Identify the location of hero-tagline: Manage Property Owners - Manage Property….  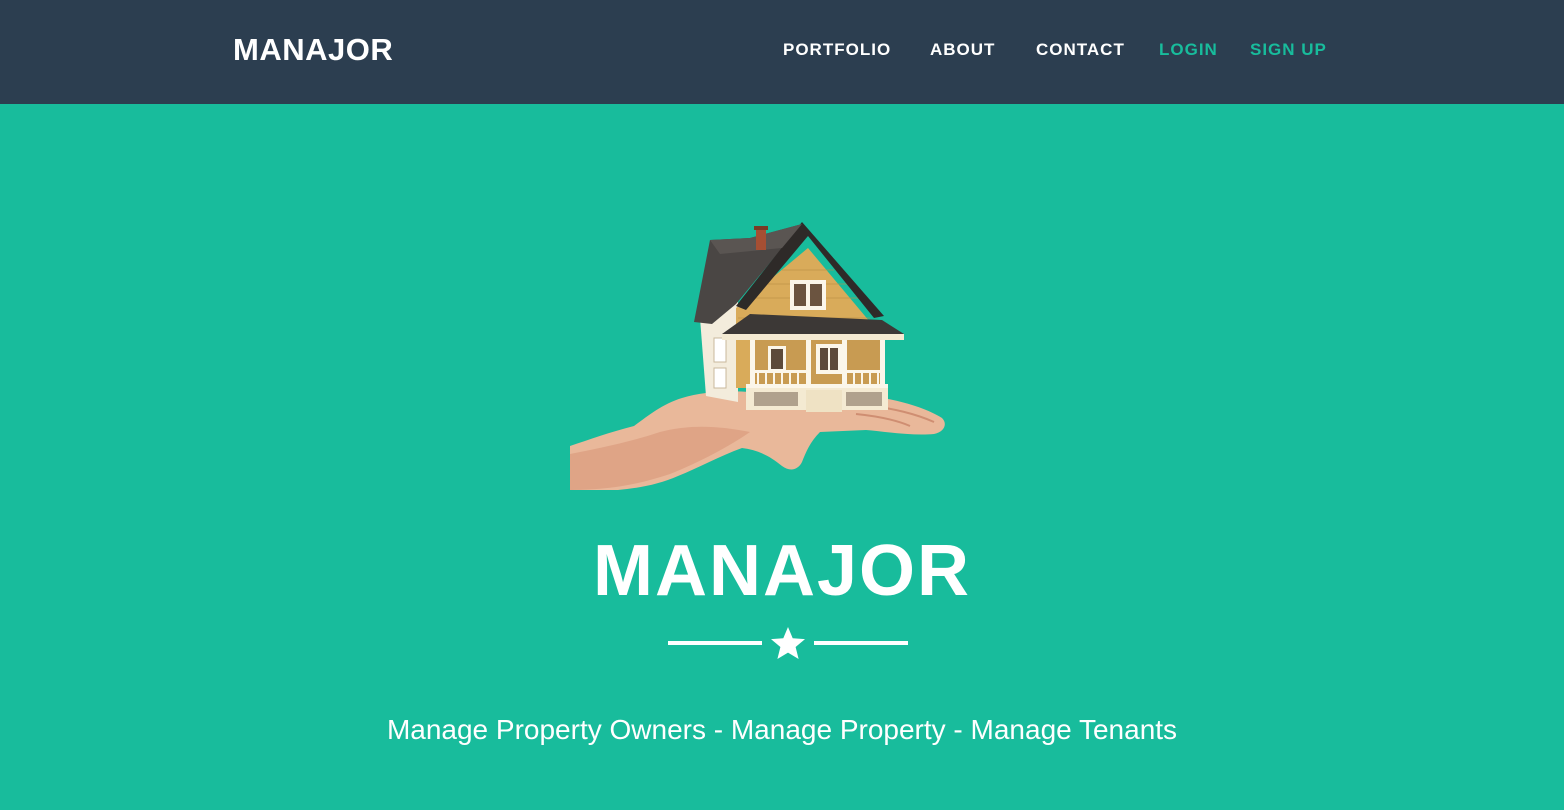
(782, 729).